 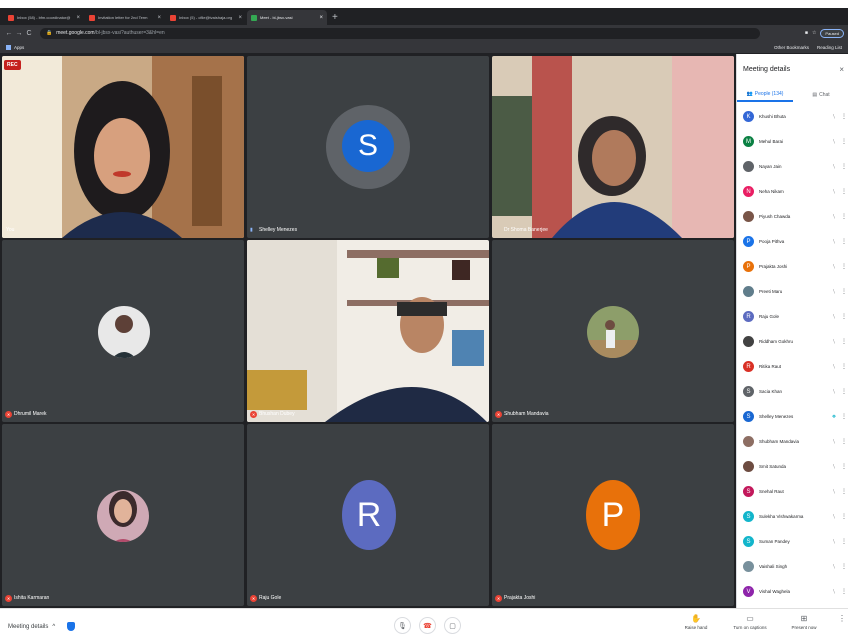 I want to click on participant-tile-raju: R ✕ Raju Gole, so click(x=368, y=515).